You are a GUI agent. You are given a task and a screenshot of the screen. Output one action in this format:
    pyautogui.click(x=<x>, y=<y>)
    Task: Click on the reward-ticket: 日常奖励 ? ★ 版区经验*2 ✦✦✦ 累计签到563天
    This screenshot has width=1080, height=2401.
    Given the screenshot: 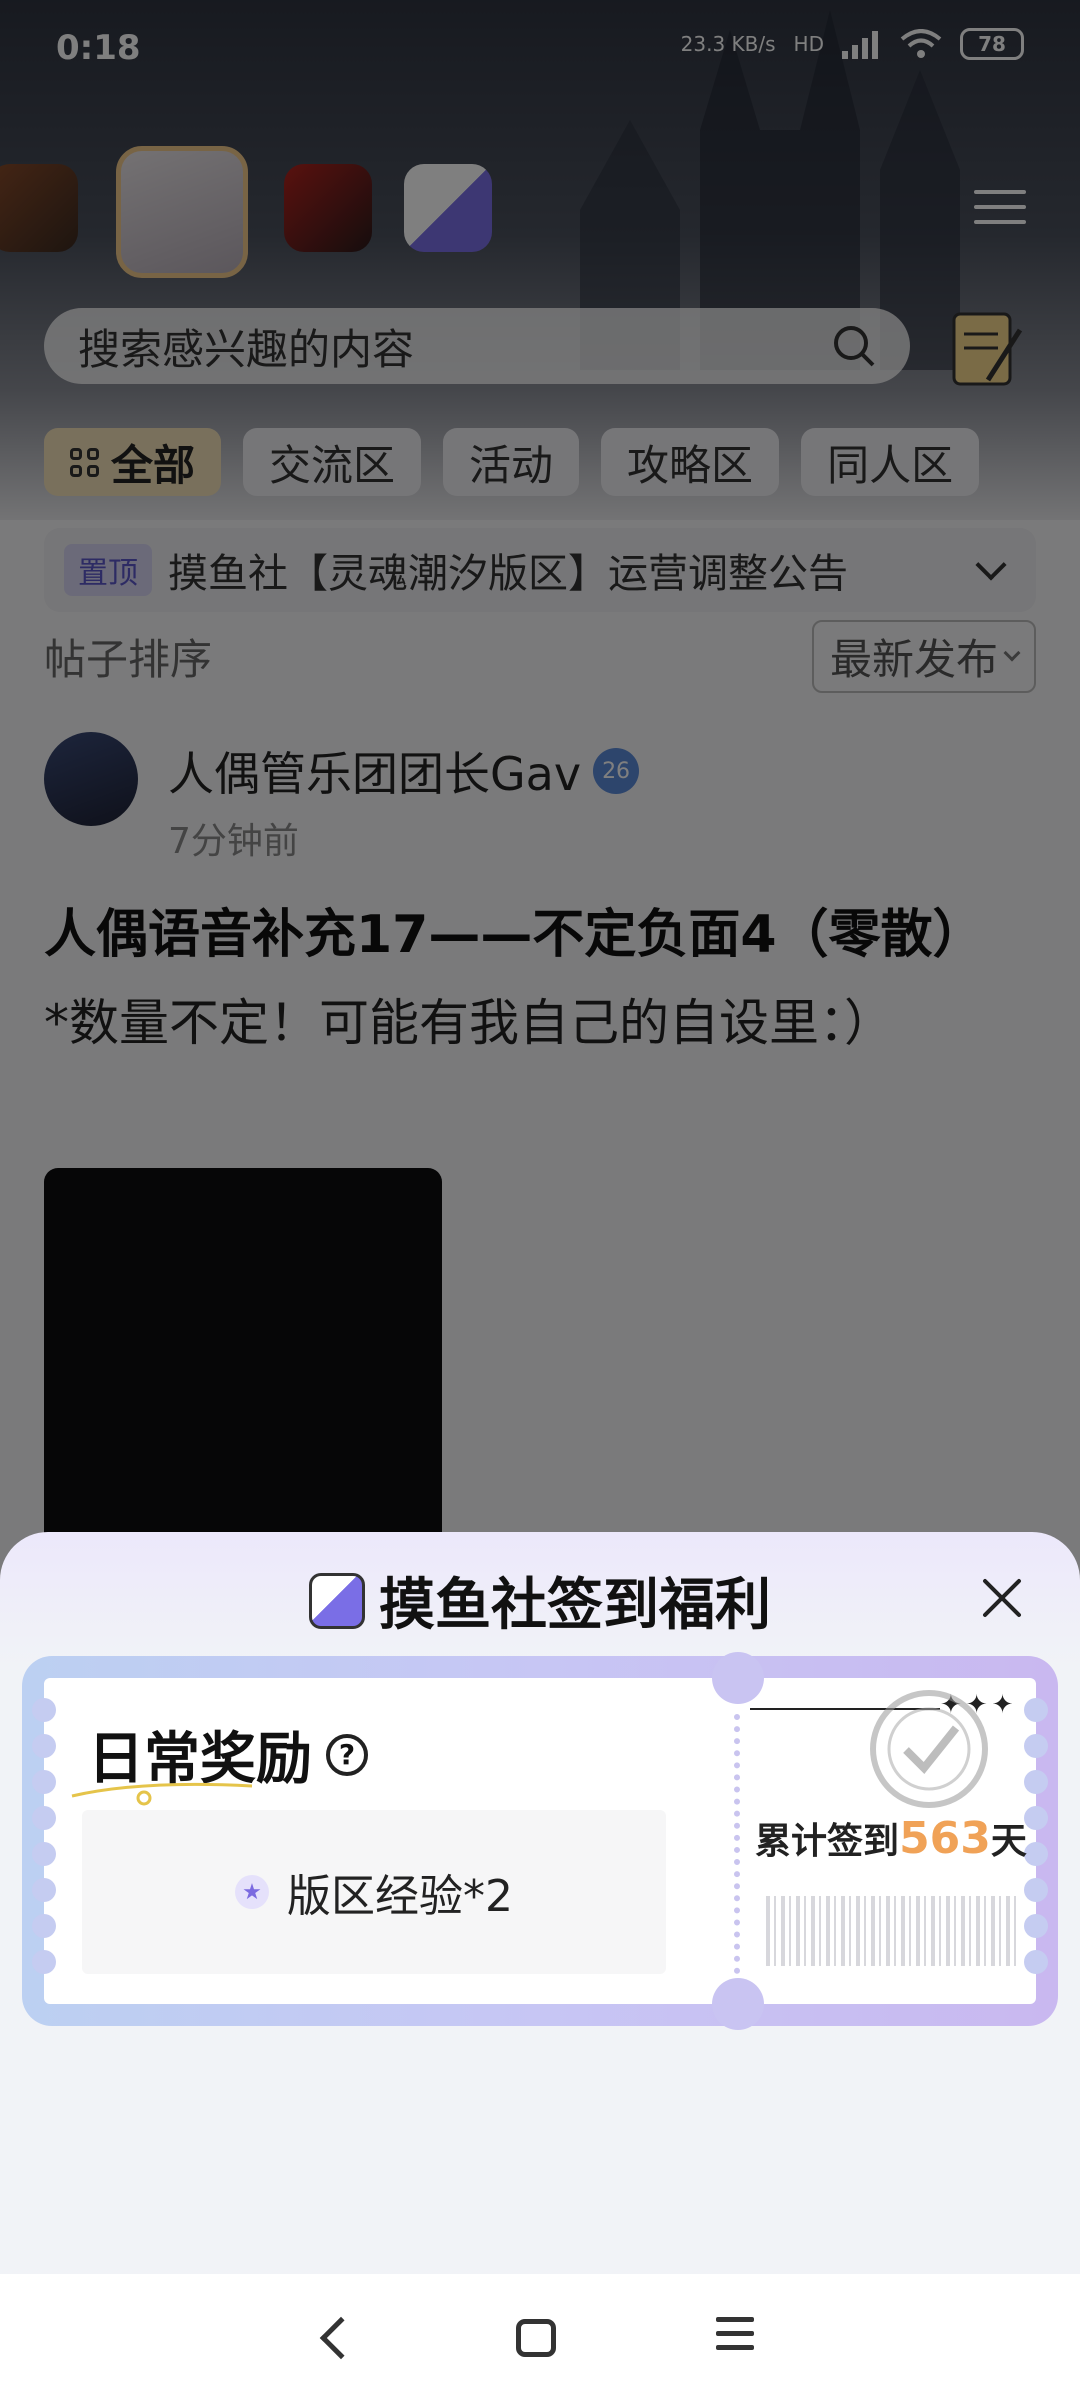 What is the action you would take?
    pyautogui.click(x=540, y=1841)
    